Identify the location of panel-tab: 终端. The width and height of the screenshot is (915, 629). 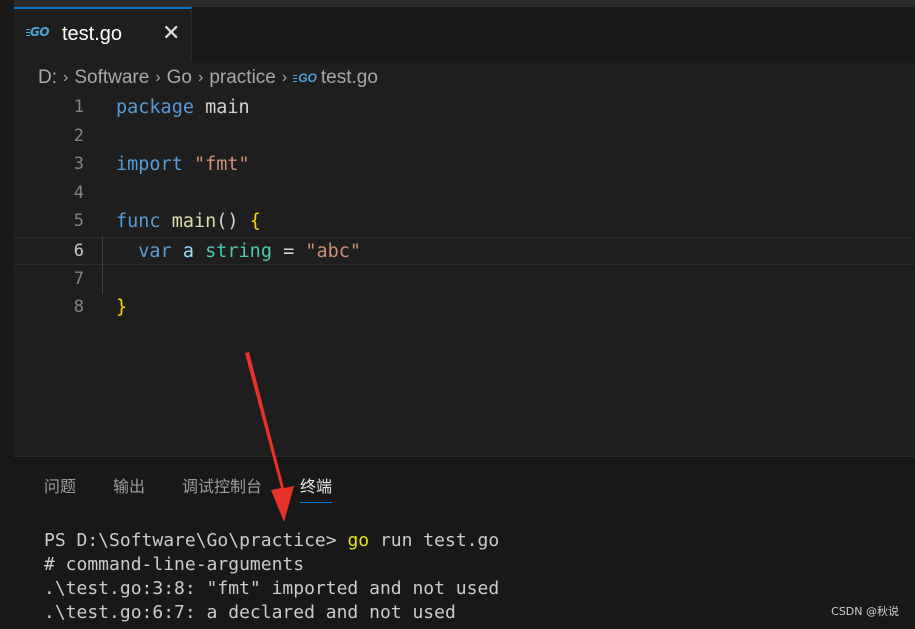
(316, 488).